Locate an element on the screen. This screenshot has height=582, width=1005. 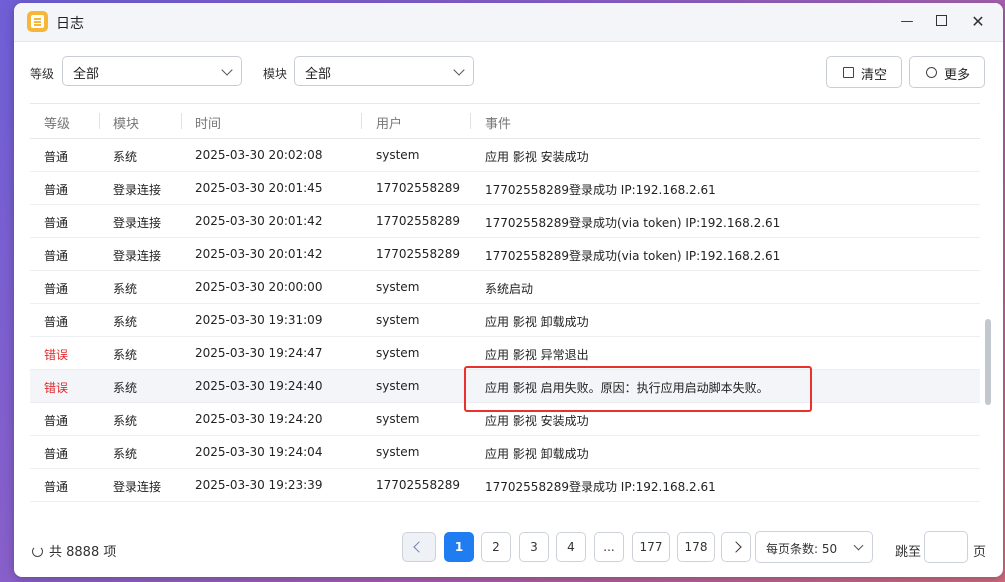
cell-event: 应用 影视 卸载成功 is located at coordinates (537, 322).